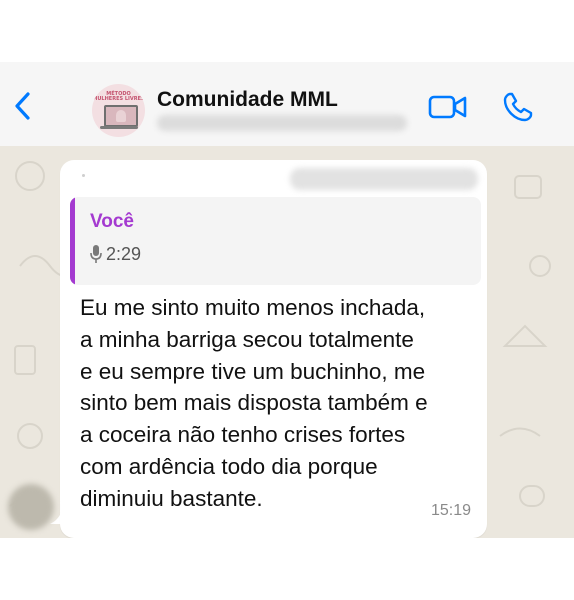 This screenshot has width=574, height=600. Describe the element at coordinates (119, 127) in the screenshot. I see `laptop-base` at that location.